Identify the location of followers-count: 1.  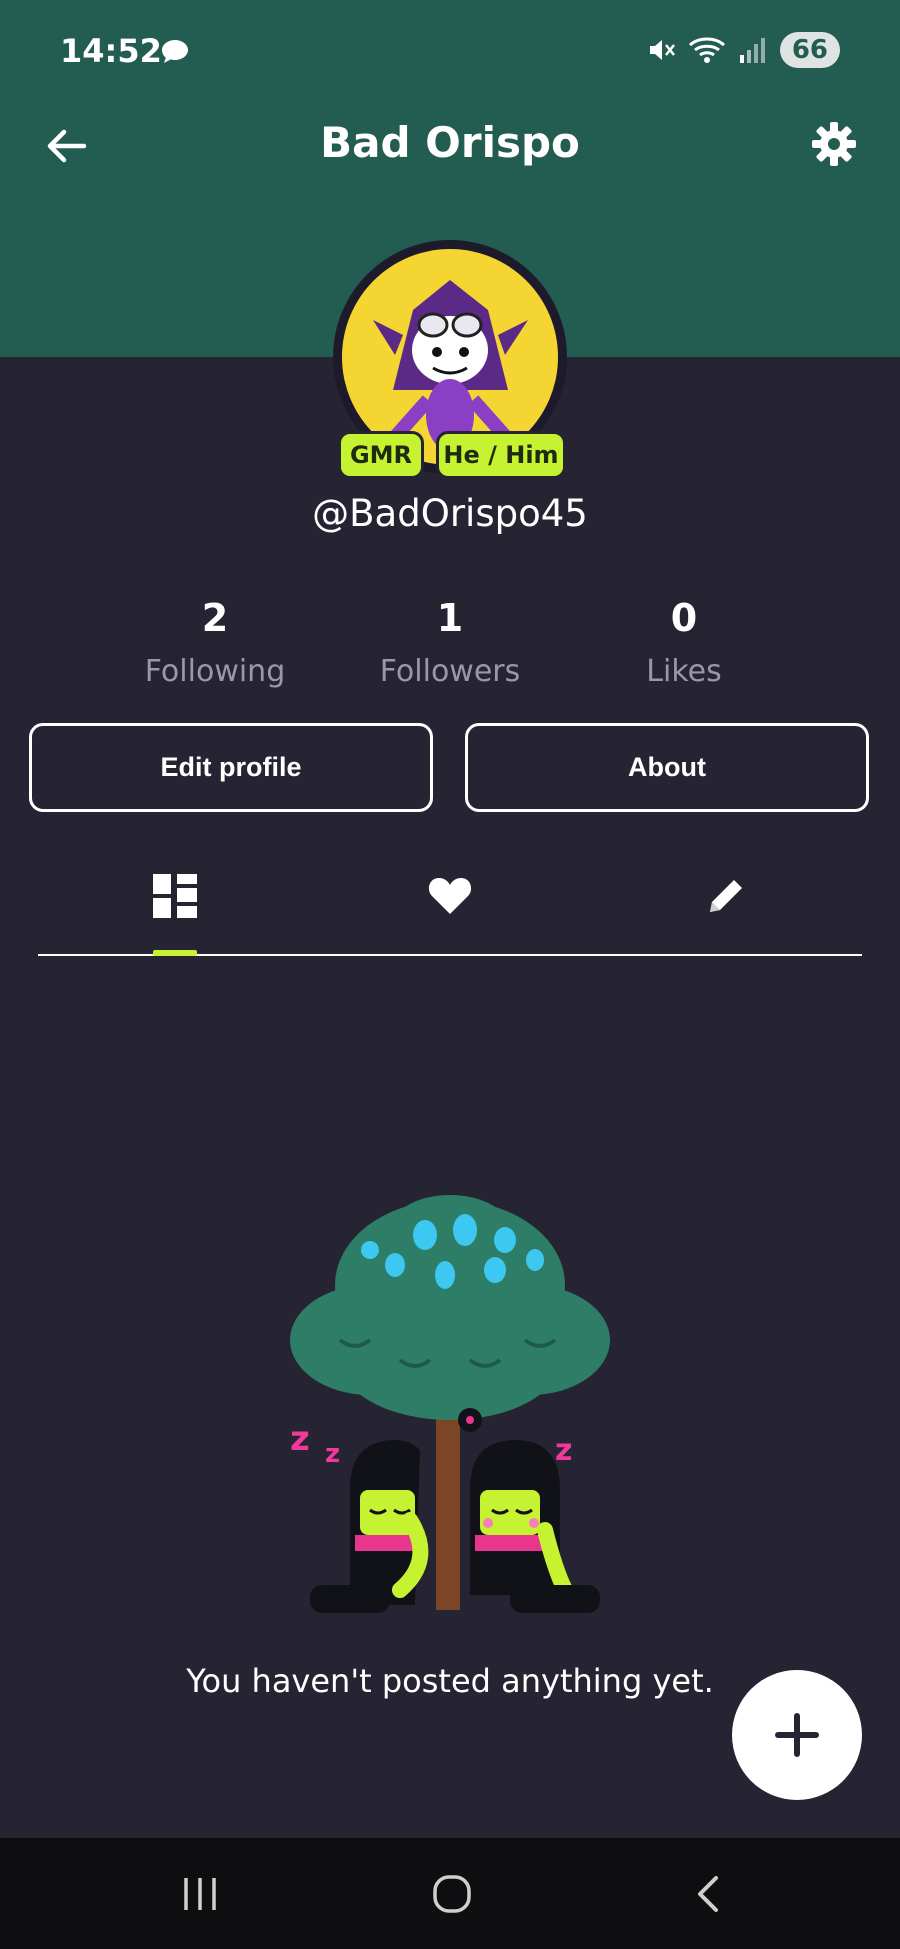
(450, 618).